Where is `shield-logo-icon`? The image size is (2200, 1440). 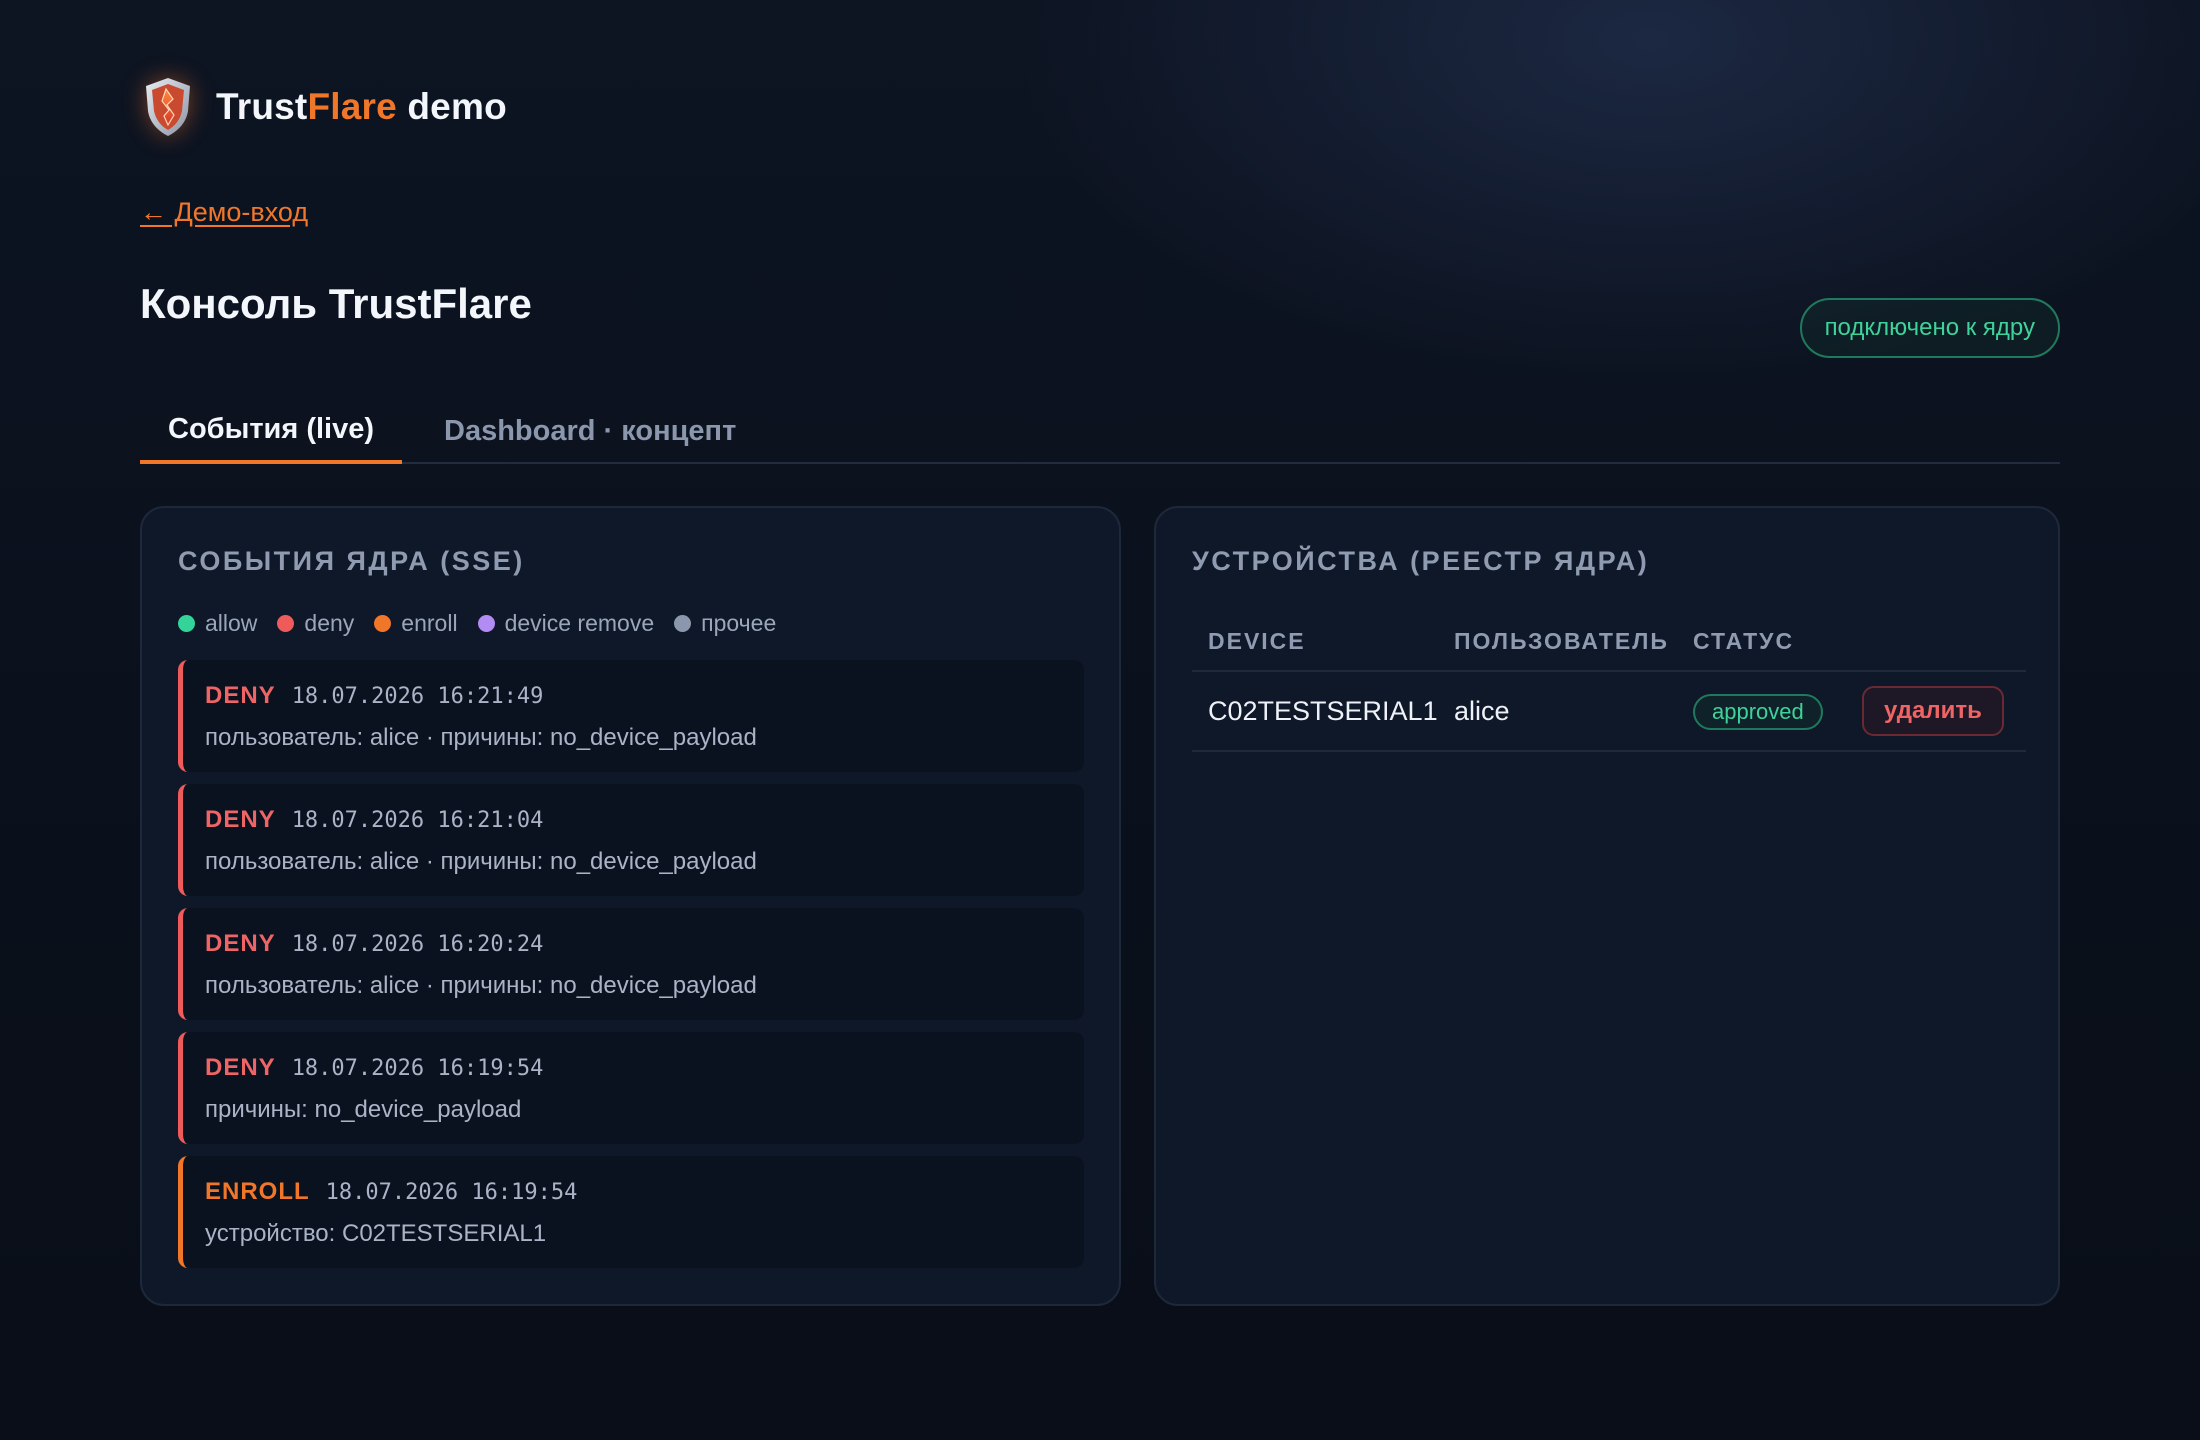 shield-logo-icon is located at coordinates (168, 107).